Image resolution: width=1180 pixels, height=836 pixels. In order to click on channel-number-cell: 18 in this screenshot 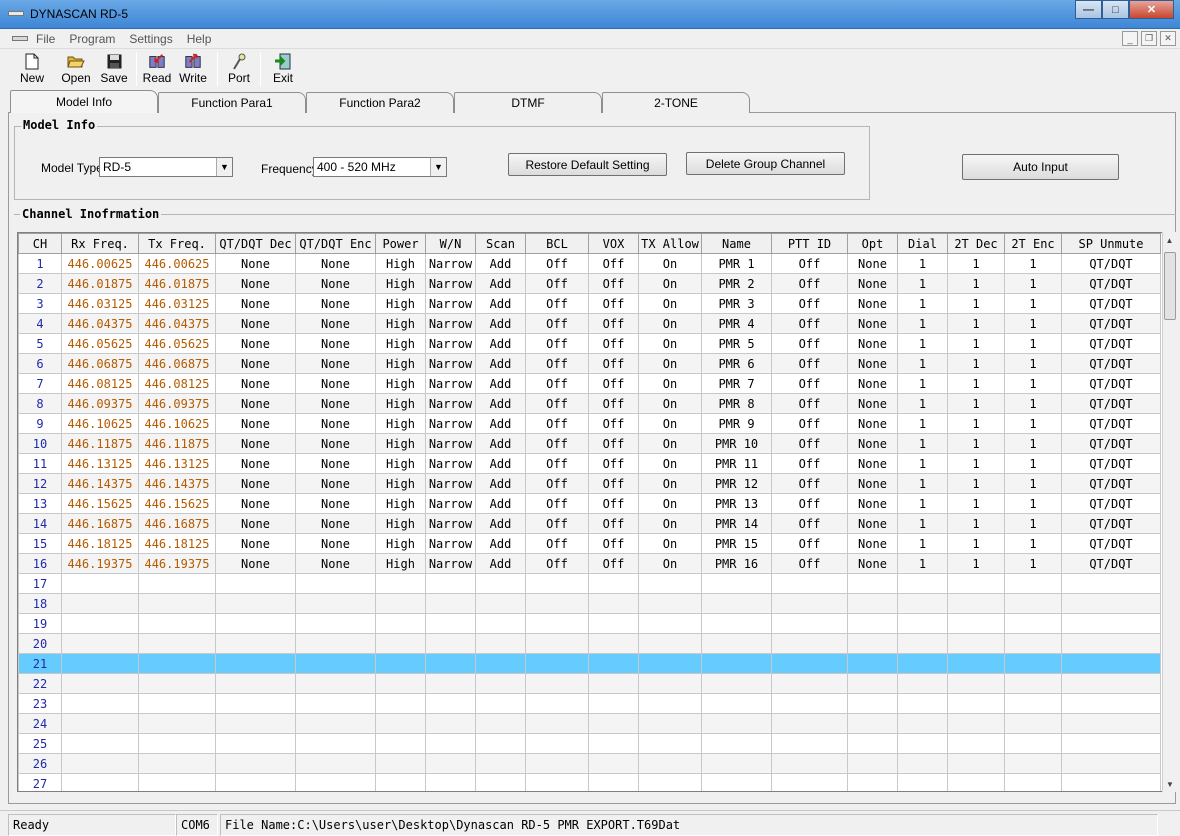, I will do `click(40, 603)`.